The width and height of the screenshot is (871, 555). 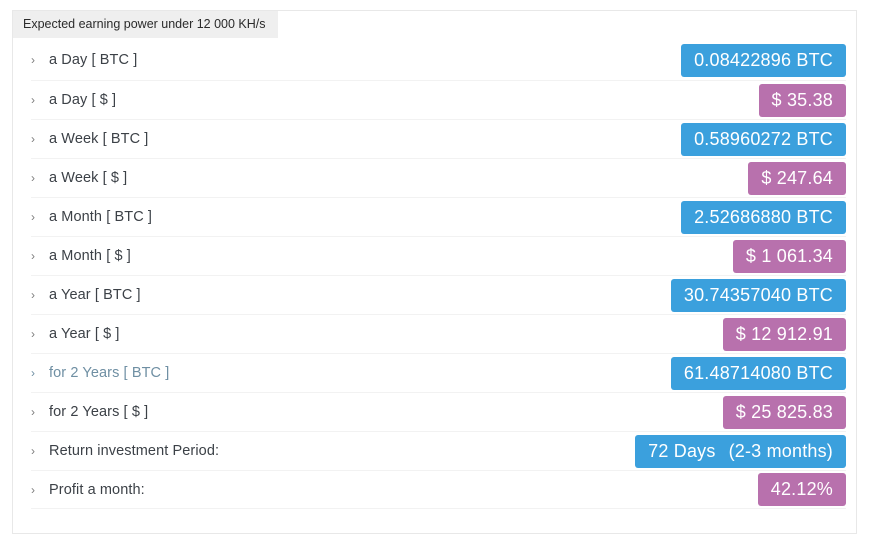 I want to click on earnings-row: › a Day [ $ ] $ 35.38, so click(x=438, y=99).